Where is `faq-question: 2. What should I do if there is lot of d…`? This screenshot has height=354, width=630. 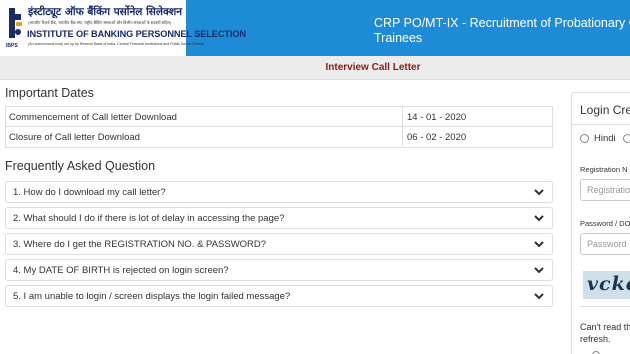
faq-question: 2. What should I do if there is lot of d… is located at coordinates (149, 218).